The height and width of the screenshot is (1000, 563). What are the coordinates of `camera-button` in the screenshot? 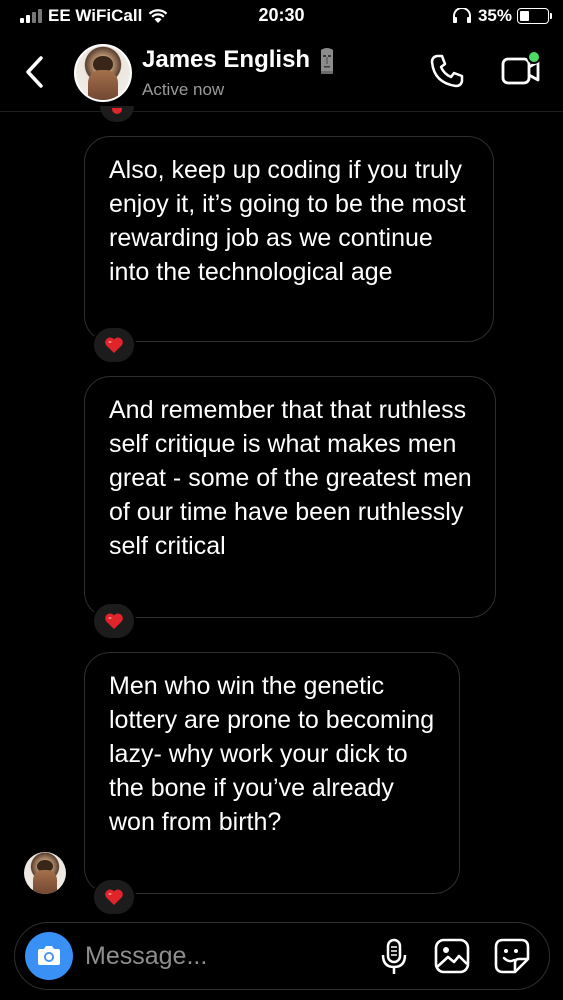 It's located at (49, 956).